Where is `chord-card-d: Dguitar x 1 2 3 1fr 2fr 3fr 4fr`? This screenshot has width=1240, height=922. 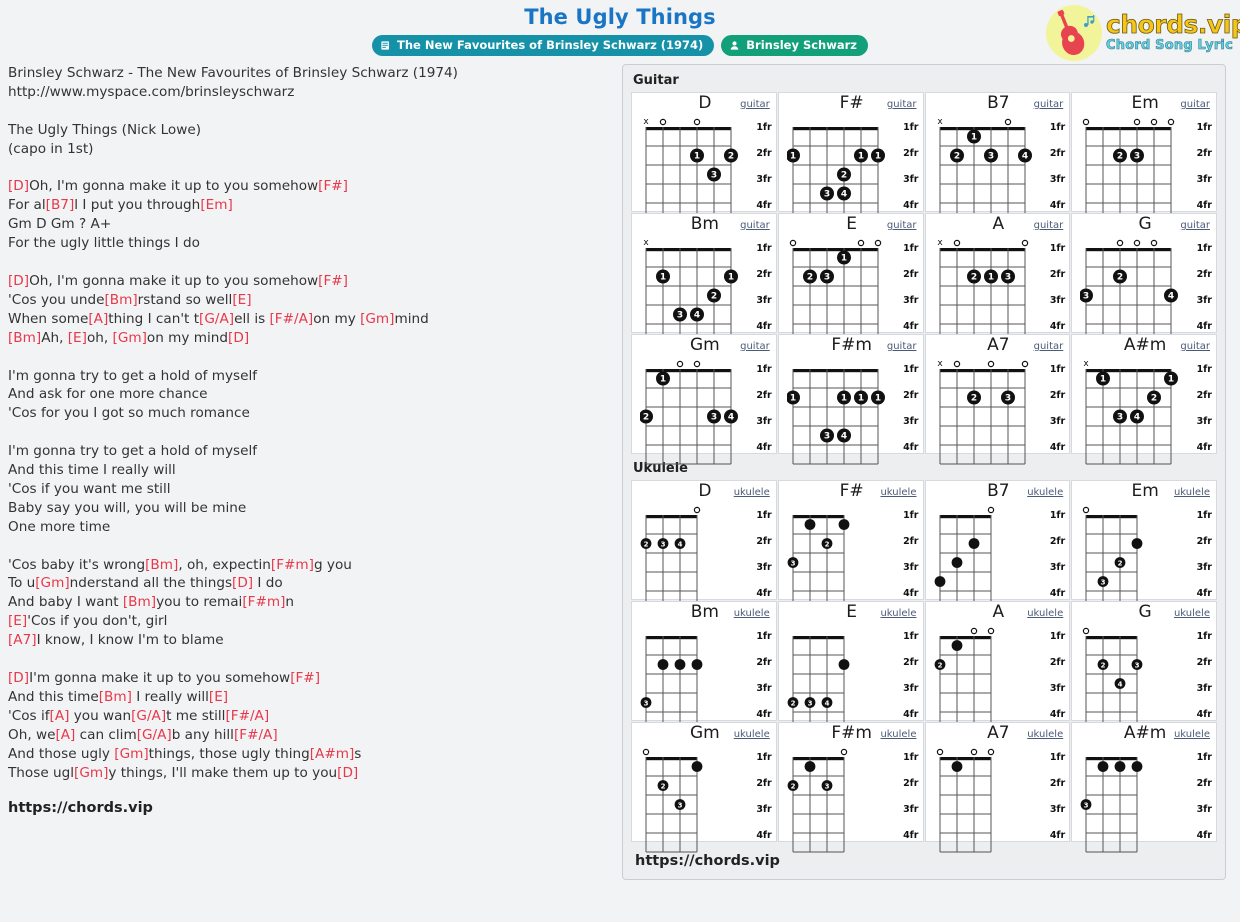 chord-card-d: Dguitar x 1 2 3 1fr 2fr 3fr 4fr is located at coordinates (704, 157).